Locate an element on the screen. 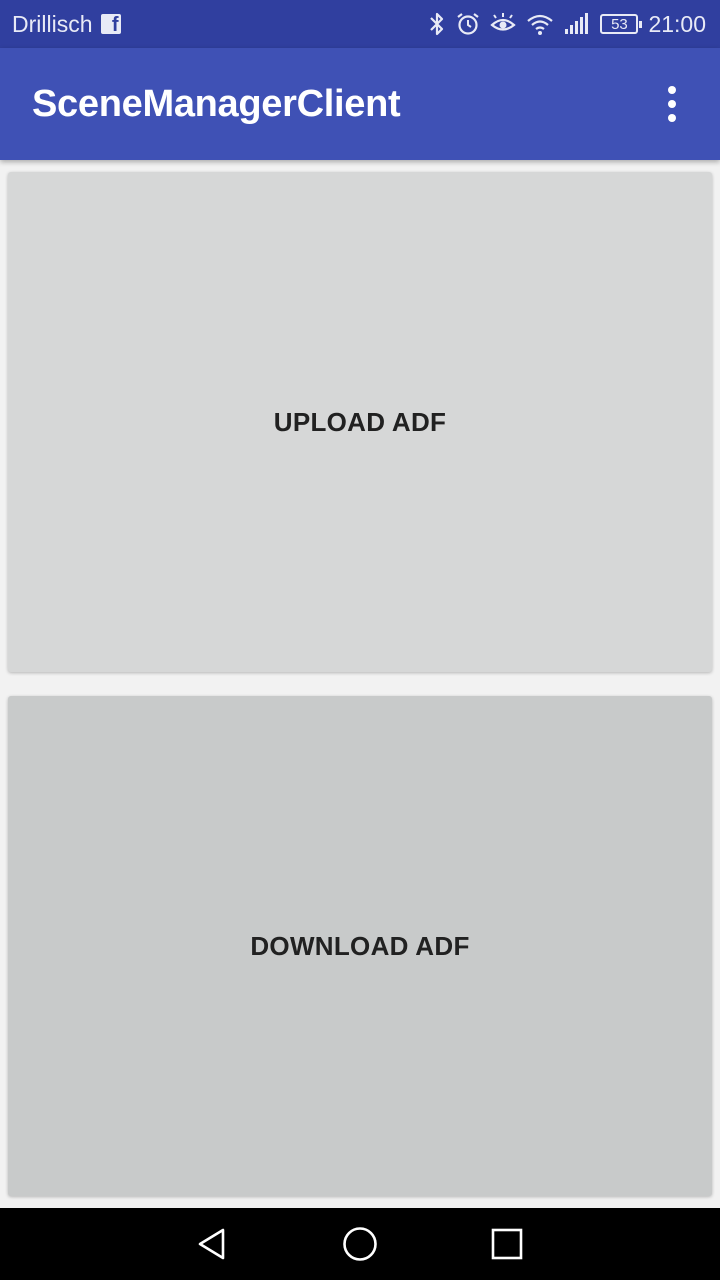  app-title: SceneManagerClient is located at coordinates (216, 103).